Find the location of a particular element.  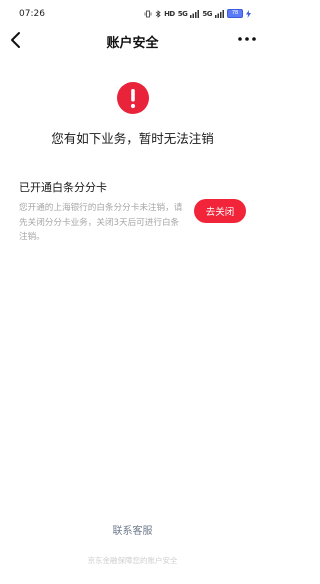

page-title: 账户安全 is located at coordinates (132, 43).